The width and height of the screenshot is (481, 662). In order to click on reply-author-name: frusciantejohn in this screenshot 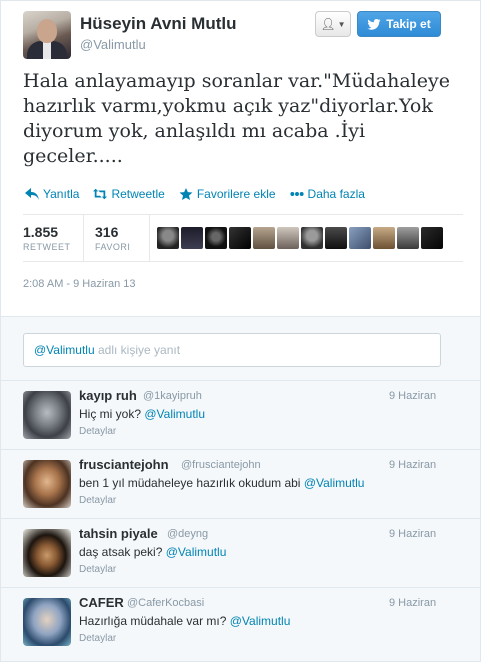, I will do `click(124, 464)`.